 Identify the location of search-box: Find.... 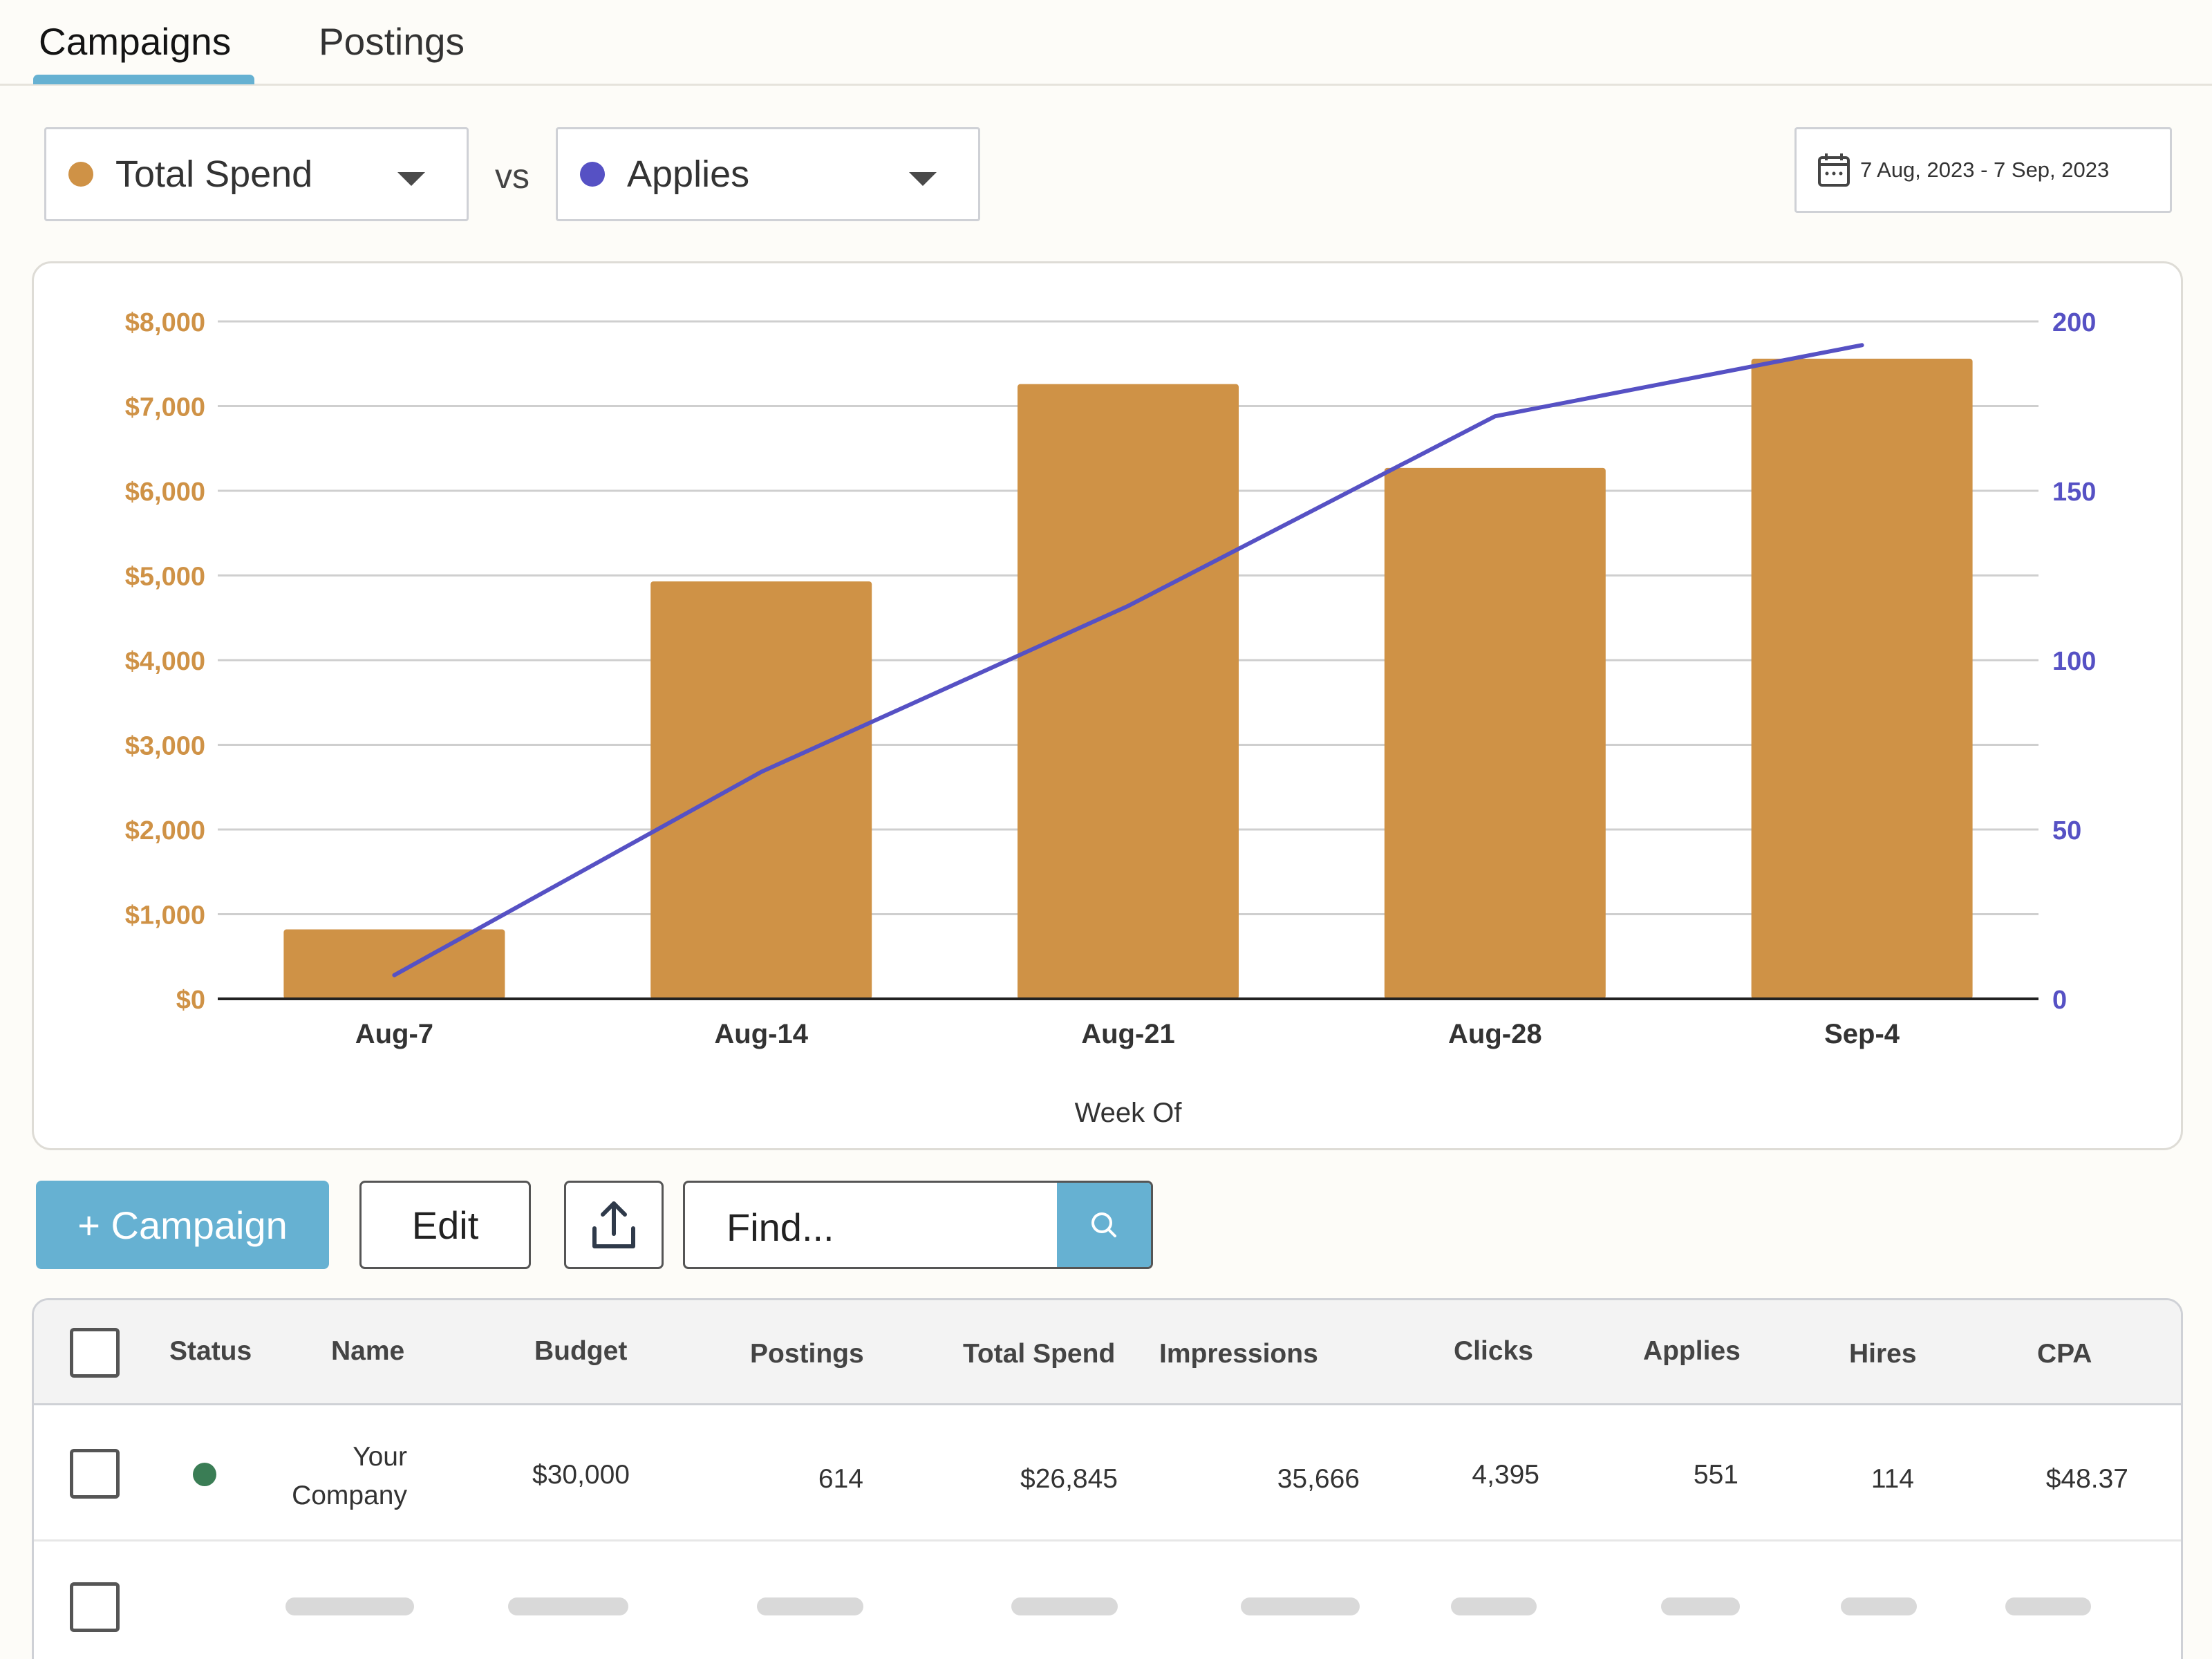
(918, 1225).